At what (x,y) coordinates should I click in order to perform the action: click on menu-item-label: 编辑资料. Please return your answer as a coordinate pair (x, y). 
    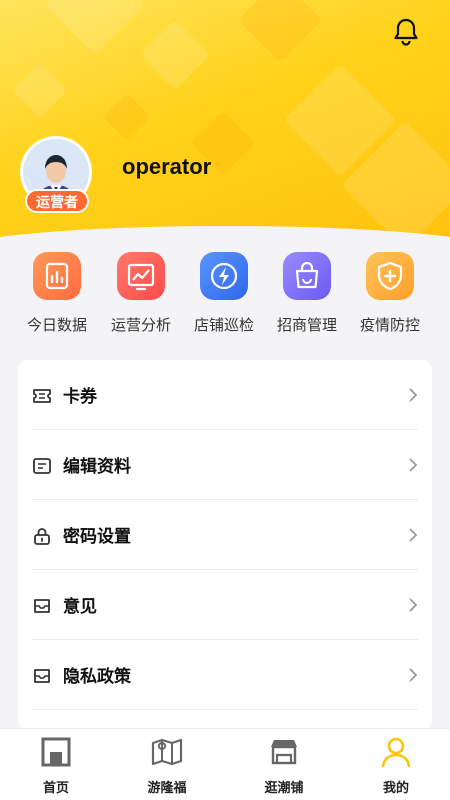
    Looking at the image, I should click on (97, 467).